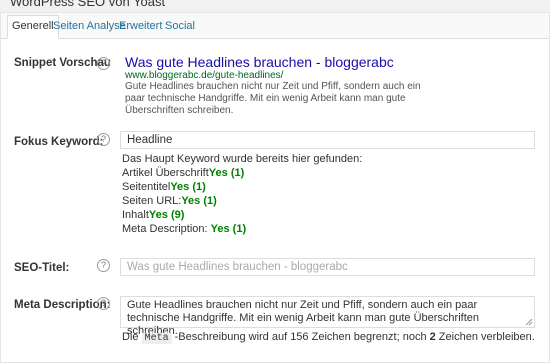 The width and height of the screenshot is (550, 363). Describe the element at coordinates (204, 75) in the screenshot. I see `snippet-url: www.bloggerabc.de/gute-headlines/` at that location.